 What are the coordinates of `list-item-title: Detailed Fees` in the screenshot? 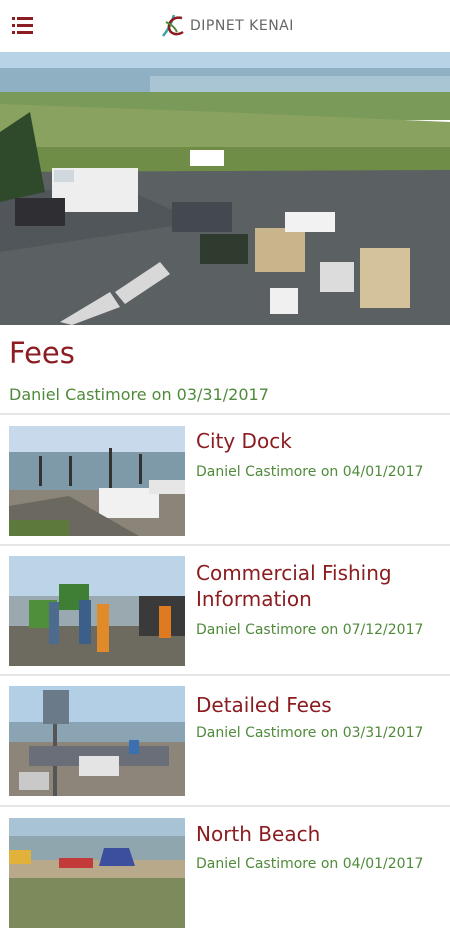 It's located at (264, 705).